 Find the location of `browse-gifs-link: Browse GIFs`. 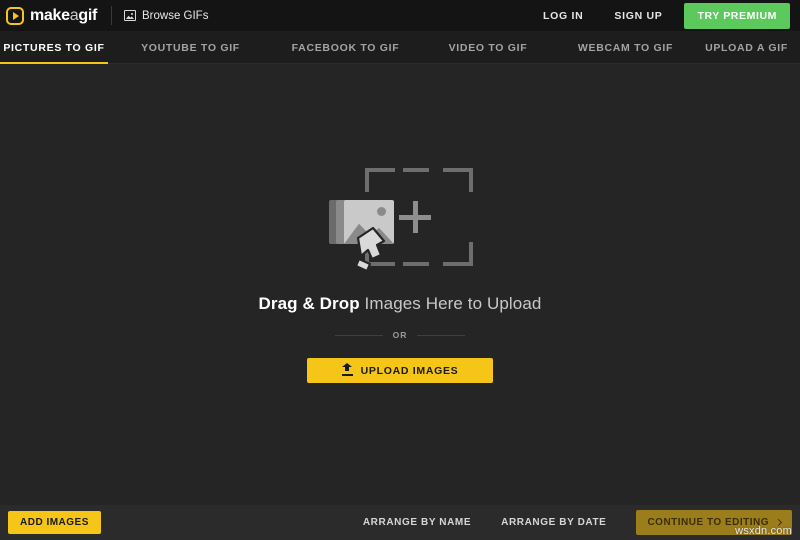

browse-gifs-link: Browse GIFs is located at coordinates (166, 16).